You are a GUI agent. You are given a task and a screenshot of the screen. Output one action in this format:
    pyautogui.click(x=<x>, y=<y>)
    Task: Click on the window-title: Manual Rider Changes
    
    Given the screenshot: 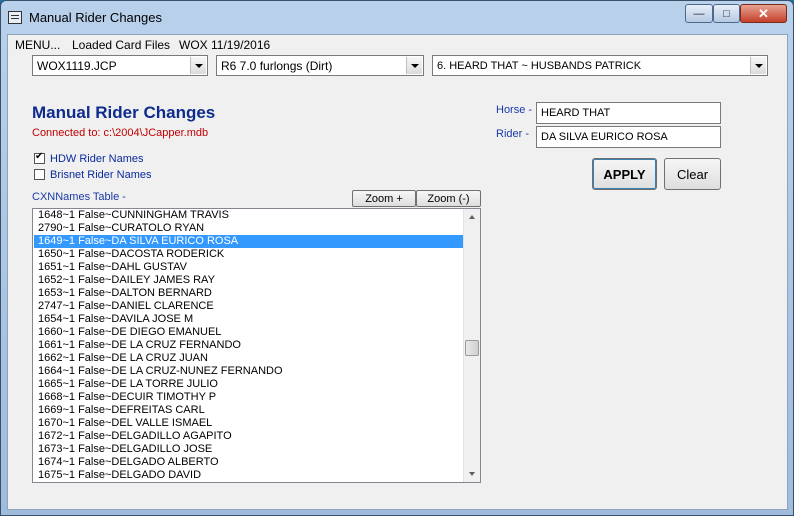 What is the action you would take?
    pyautogui.click(x=95, y=17)
    